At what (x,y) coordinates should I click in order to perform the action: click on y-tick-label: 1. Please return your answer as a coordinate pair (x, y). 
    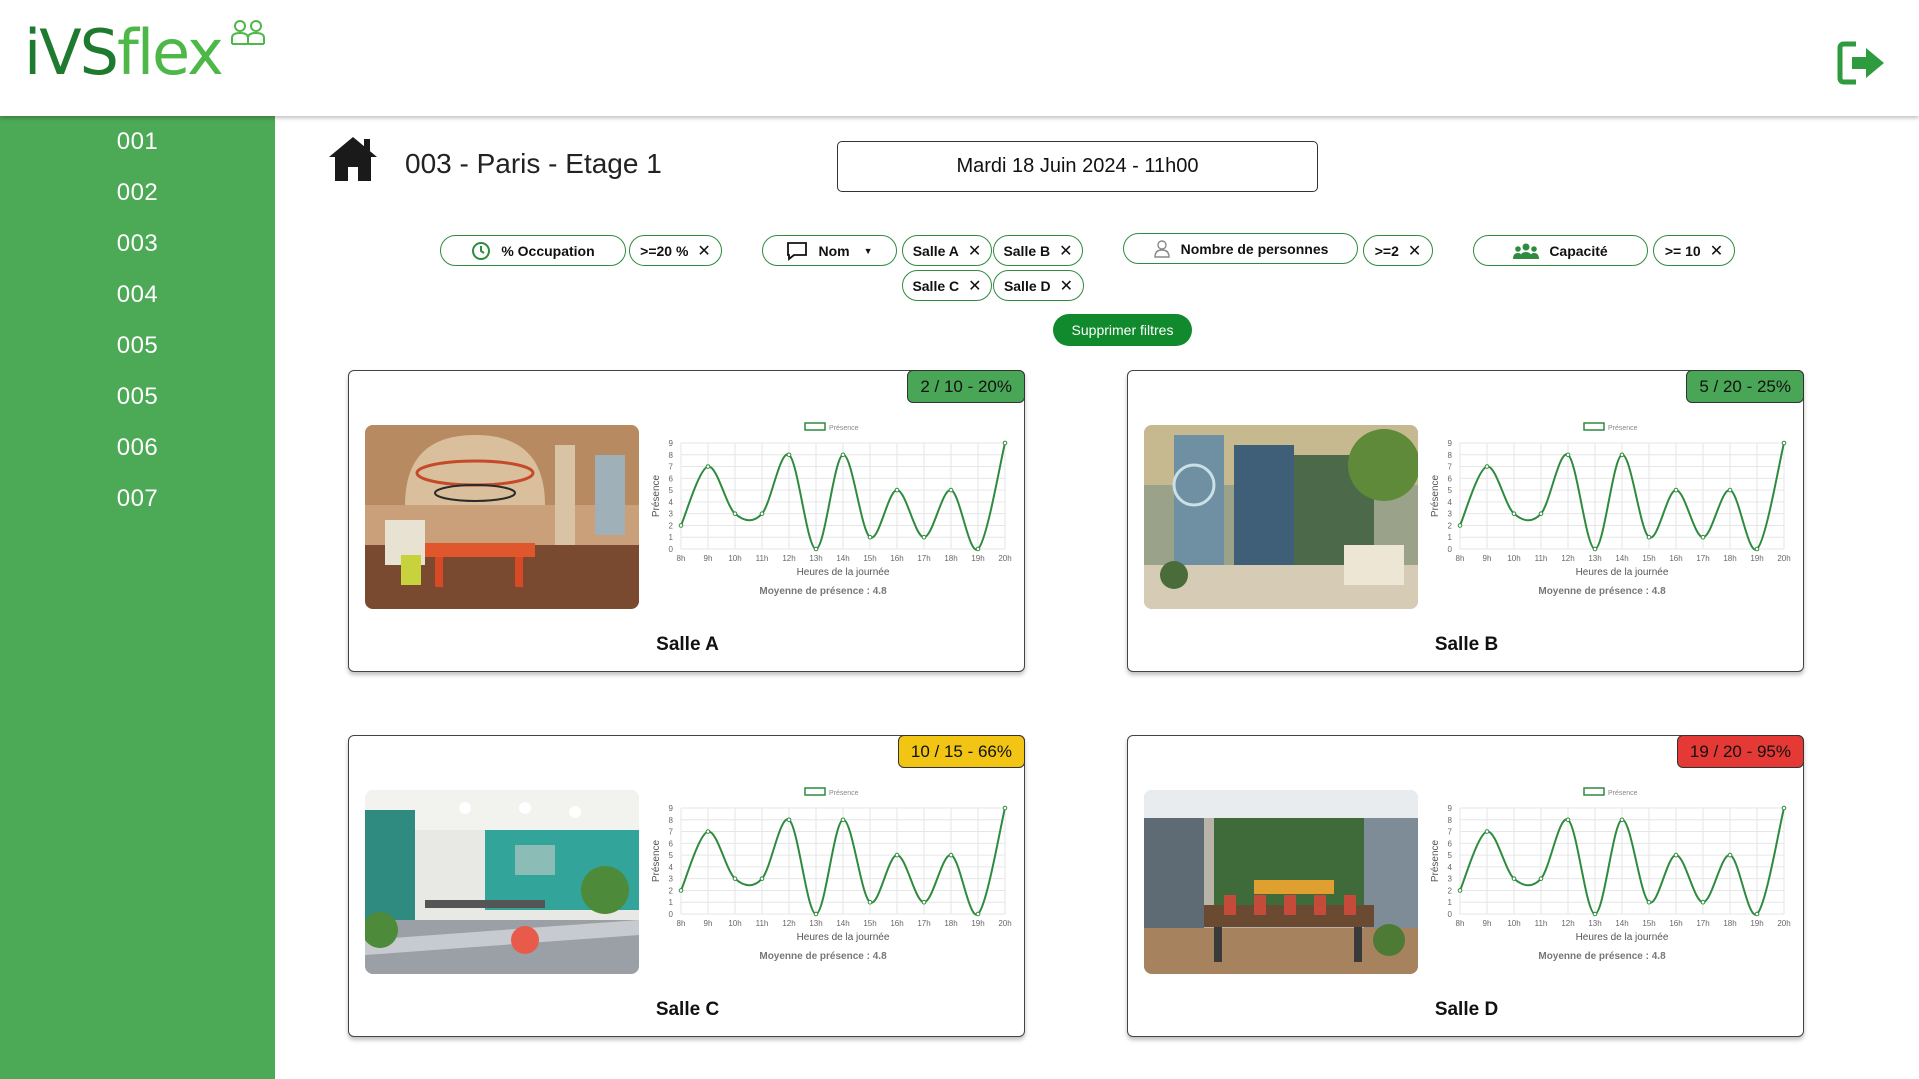
    Looking at the image, I should click on (671, 902).